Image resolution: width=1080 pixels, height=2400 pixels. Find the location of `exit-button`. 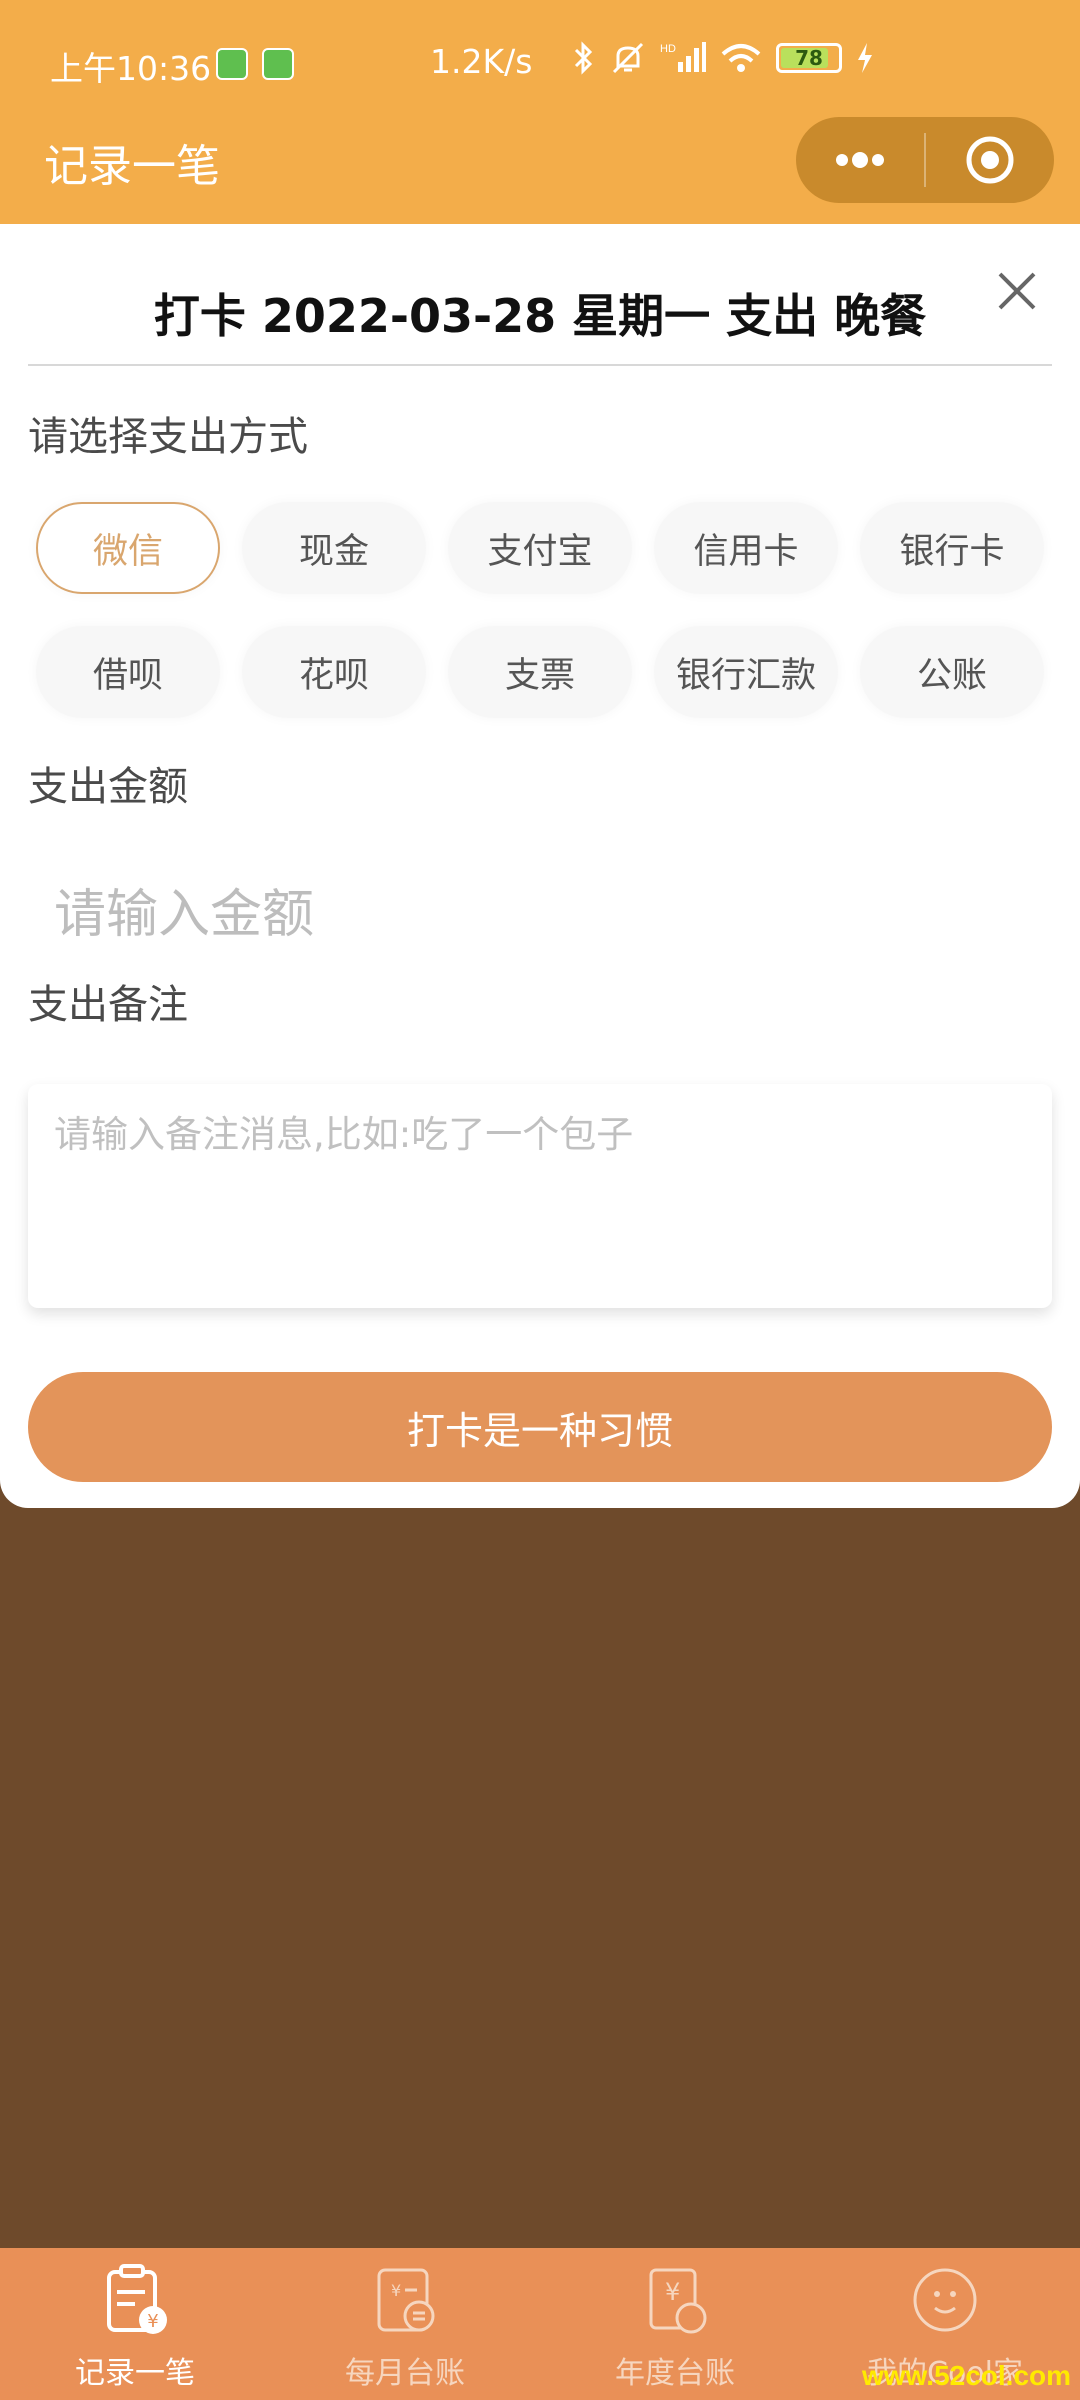

exit-button is located at coordinates (990, 160).